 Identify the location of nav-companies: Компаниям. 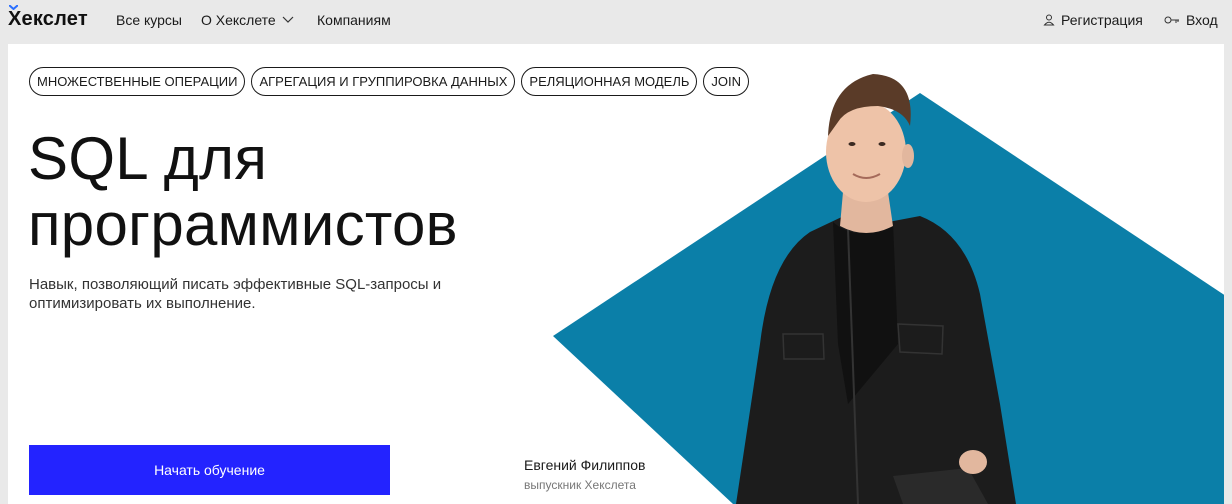
(354, 20).